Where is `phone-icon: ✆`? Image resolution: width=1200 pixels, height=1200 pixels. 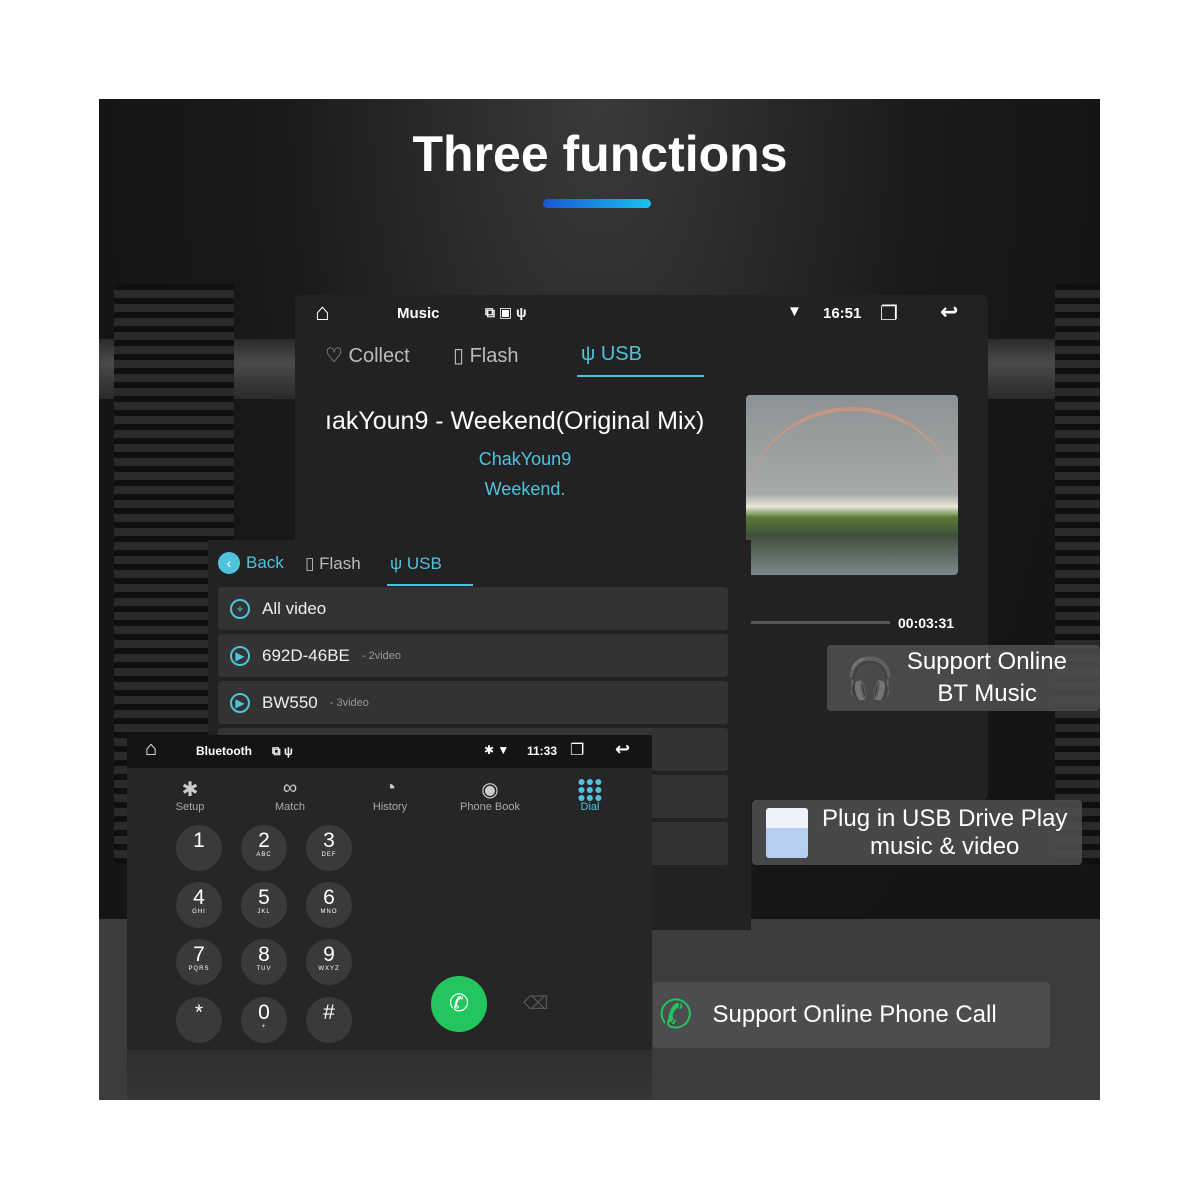 phone-icon: ✆ is located at coordinates (459, 1003).